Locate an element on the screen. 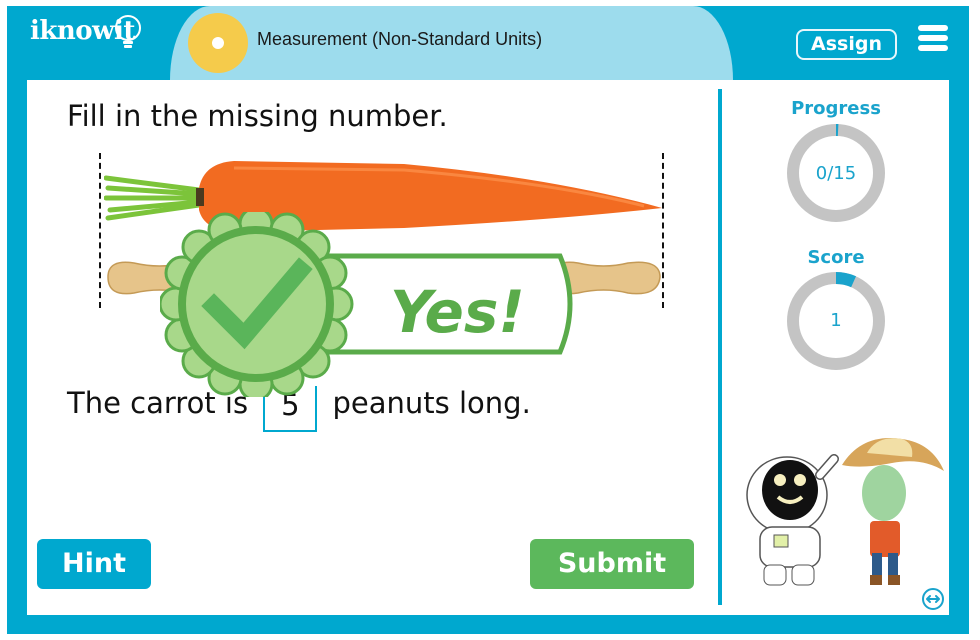  score-label: Score is located at coordinates (836, 257).